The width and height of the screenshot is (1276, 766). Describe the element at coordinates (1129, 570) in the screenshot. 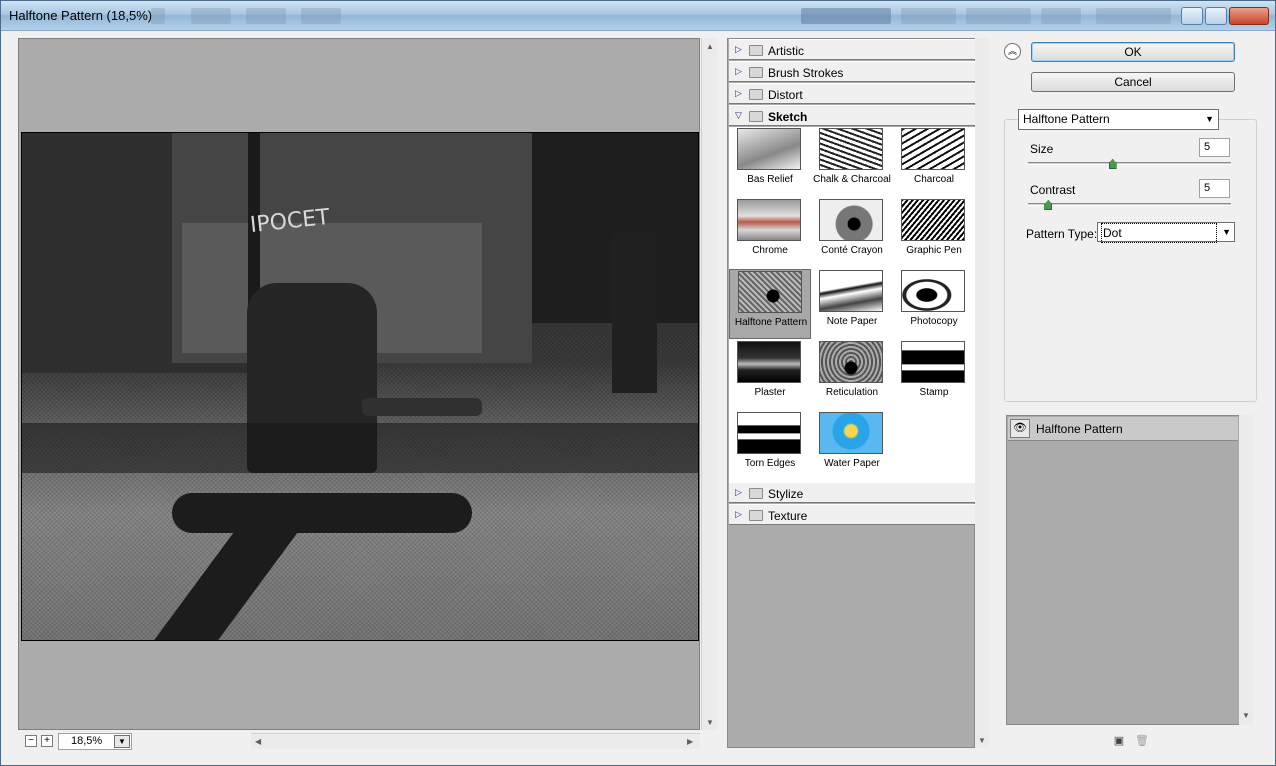

I see `effect-layers-list: 👁 Halftone Pattern` at that location.